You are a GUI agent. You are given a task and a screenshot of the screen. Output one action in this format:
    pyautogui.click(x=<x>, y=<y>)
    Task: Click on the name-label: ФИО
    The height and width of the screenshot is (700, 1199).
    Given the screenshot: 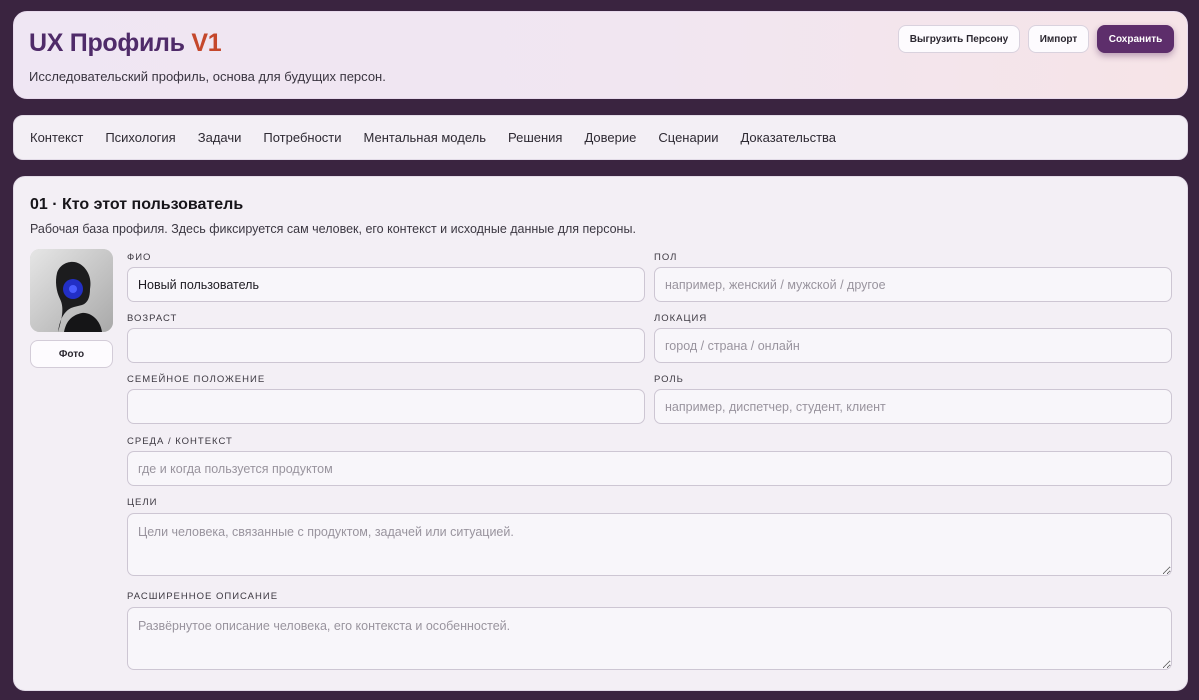 What is the action you would take?
    pyautogui.click(x=139, y=257)
    